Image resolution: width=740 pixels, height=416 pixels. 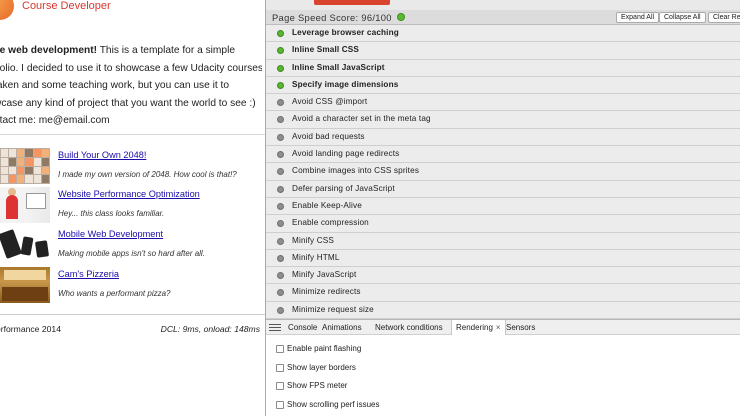 What do you see at coordinates (328, 136) in the screenshot?
I see `rule-label: Avoid bad requests` at bounding box center [328, 136].